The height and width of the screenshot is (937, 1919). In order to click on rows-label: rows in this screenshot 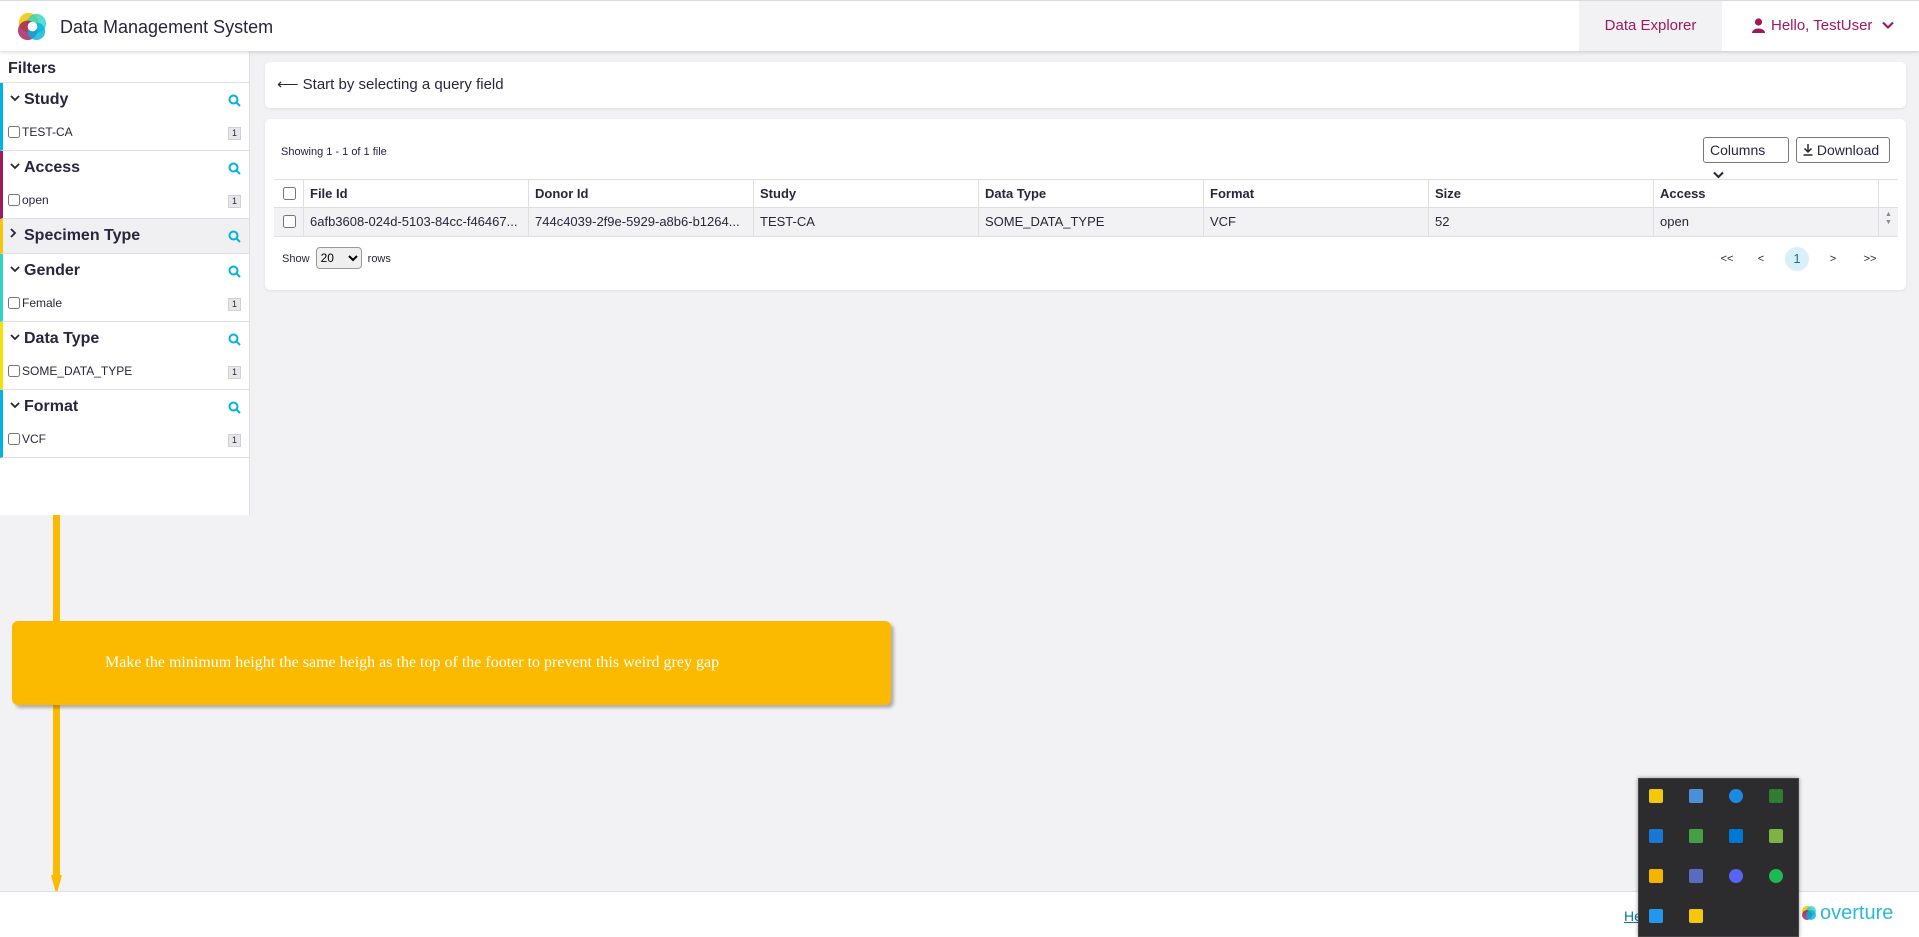, I will do `click(379, 259)`.